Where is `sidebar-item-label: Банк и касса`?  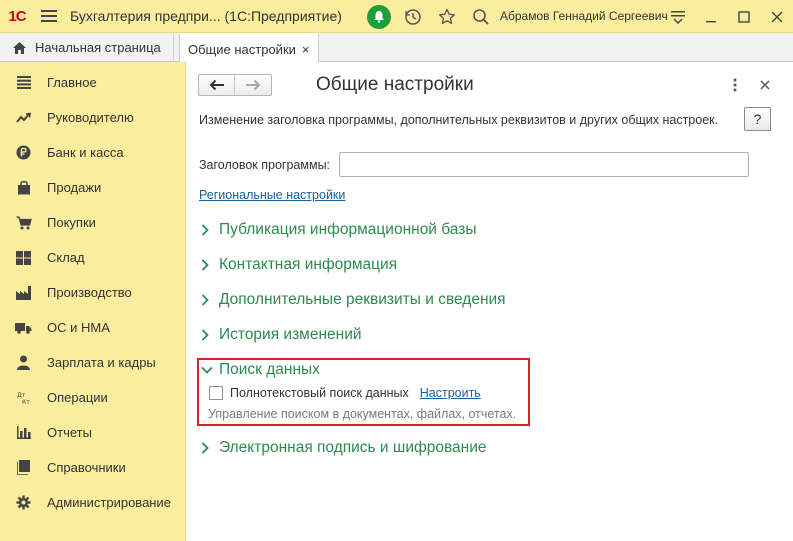
sidebar-item-label: Банк и касса is located at coordinates (85, 152).